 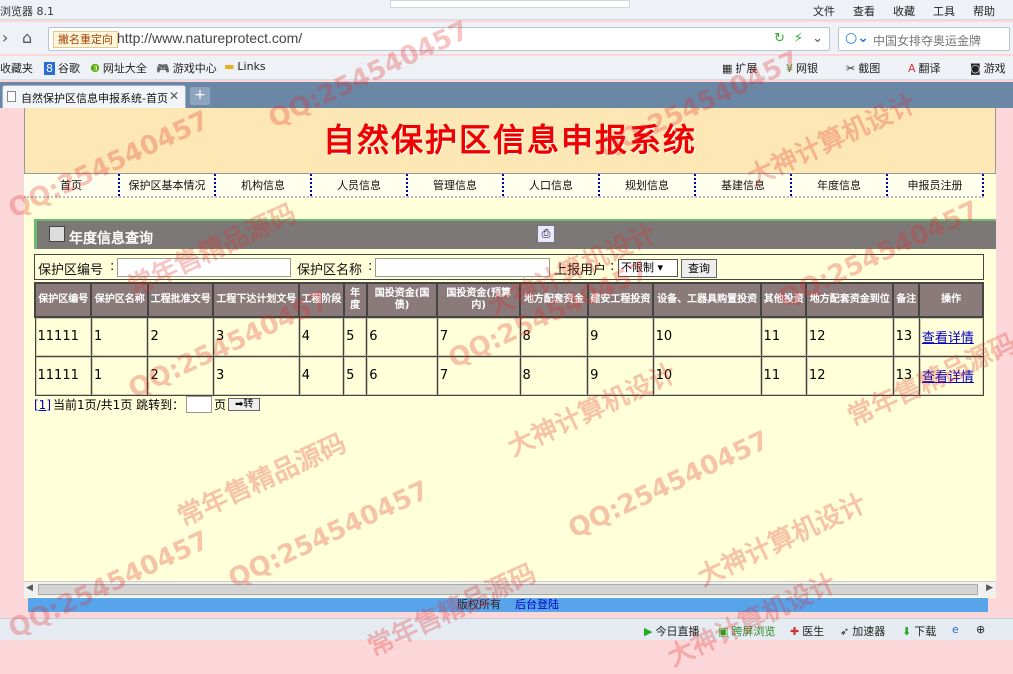 What do you see at coordinates (707, 336) in the screenshot?
I see `cell-equipment: 10` at bounding box center [707, 336].